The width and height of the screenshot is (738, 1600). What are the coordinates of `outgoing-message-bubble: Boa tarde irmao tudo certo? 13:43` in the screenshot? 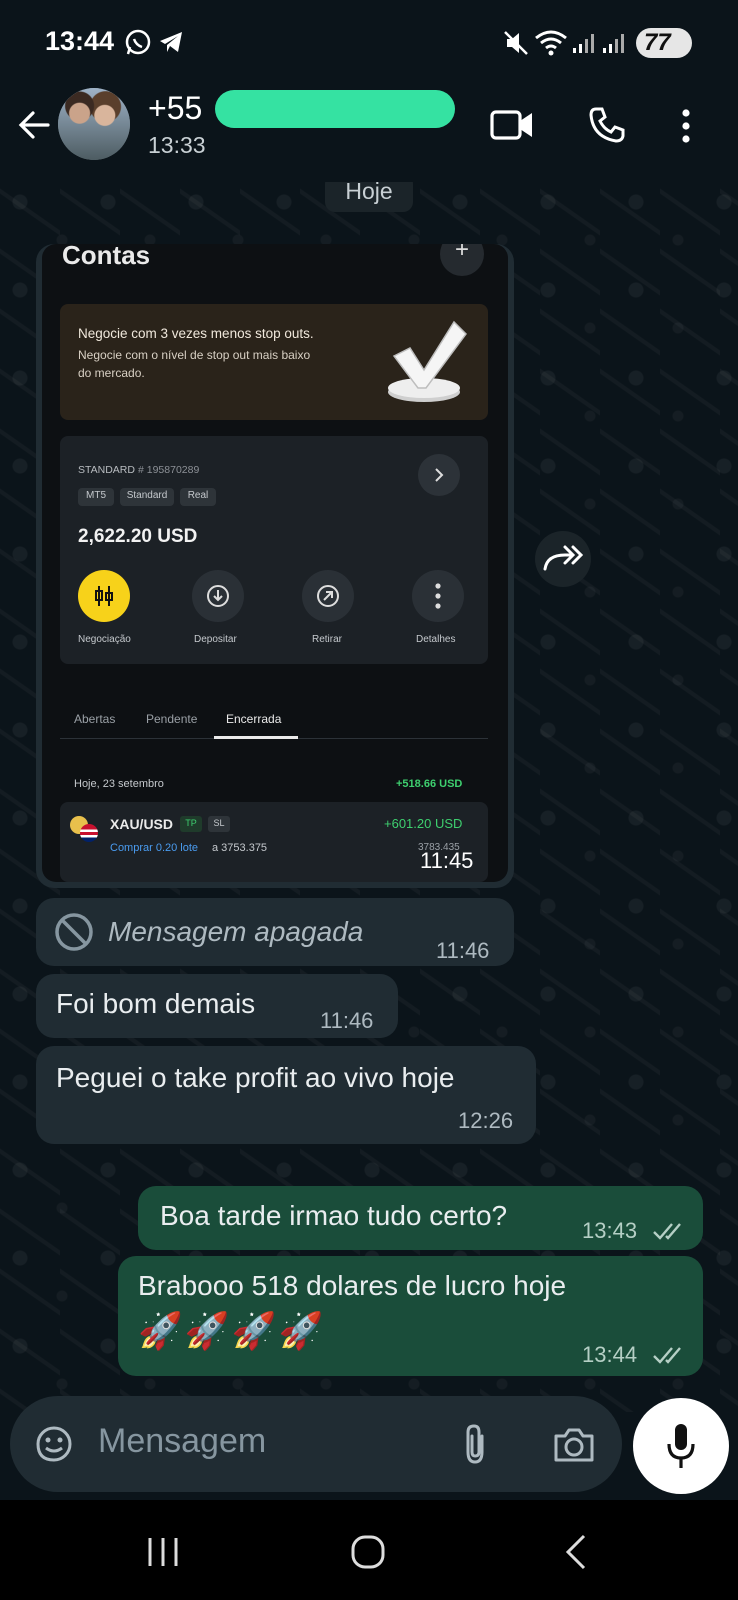 It's located at (420, 1218).